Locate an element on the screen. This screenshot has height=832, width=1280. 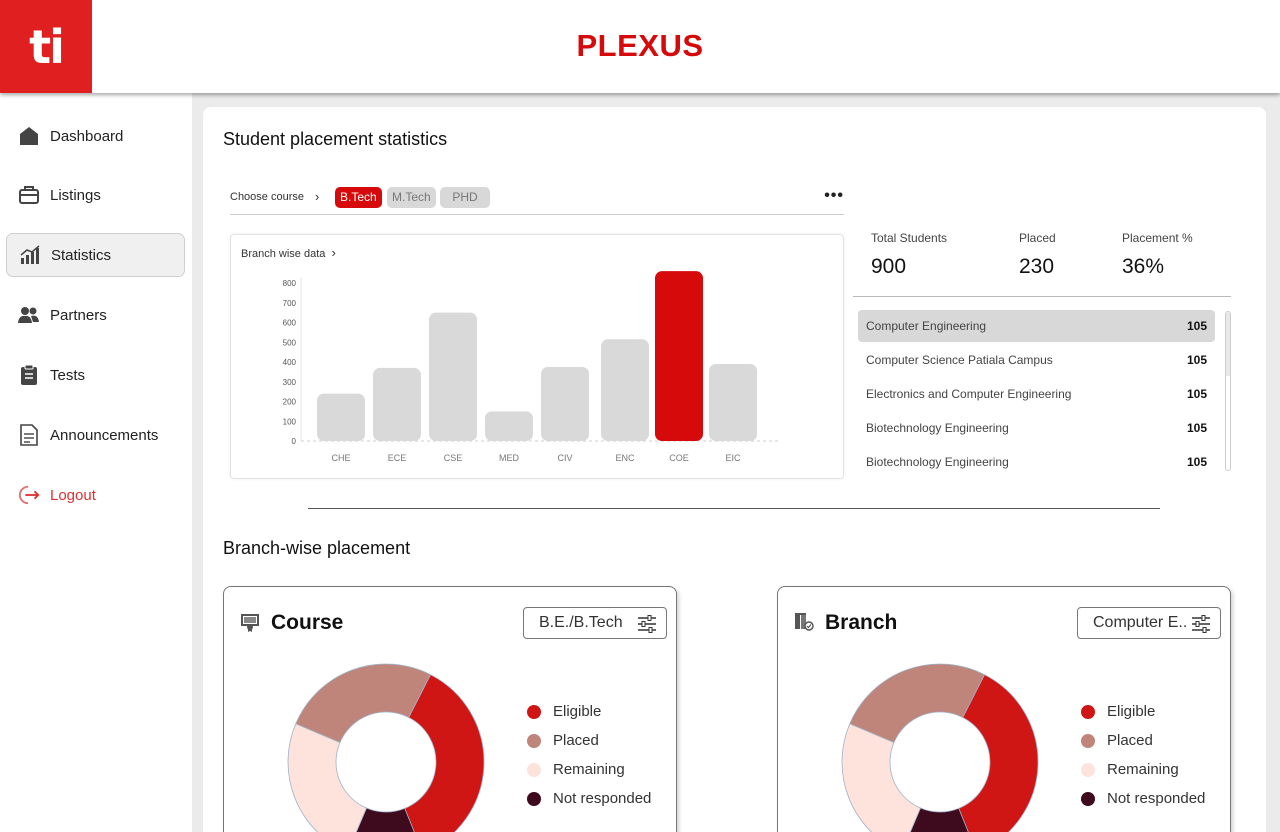
sidebar-item-statistics: Statistics is located at coordinates (95, 255).